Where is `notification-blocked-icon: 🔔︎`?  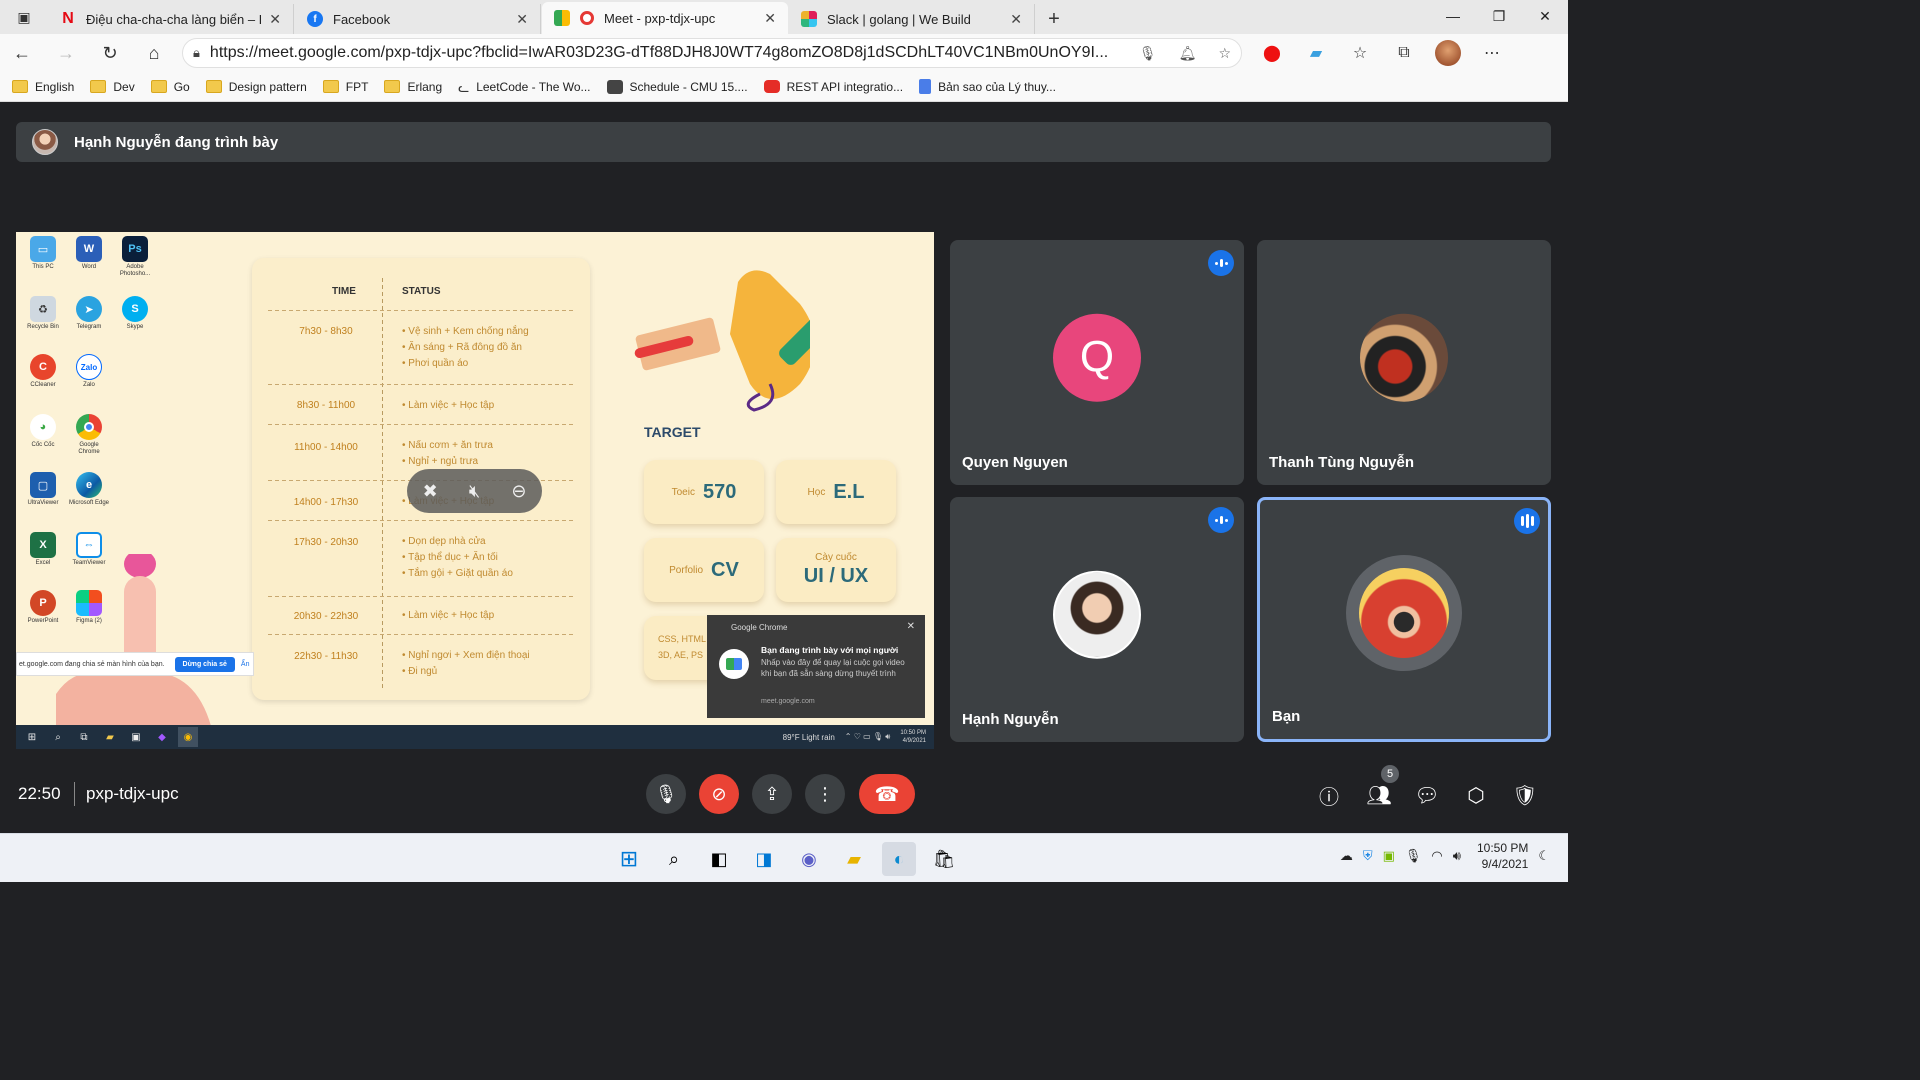
notification-blocked-icon: 🔔︎ is located at coordinates (1188, 53).